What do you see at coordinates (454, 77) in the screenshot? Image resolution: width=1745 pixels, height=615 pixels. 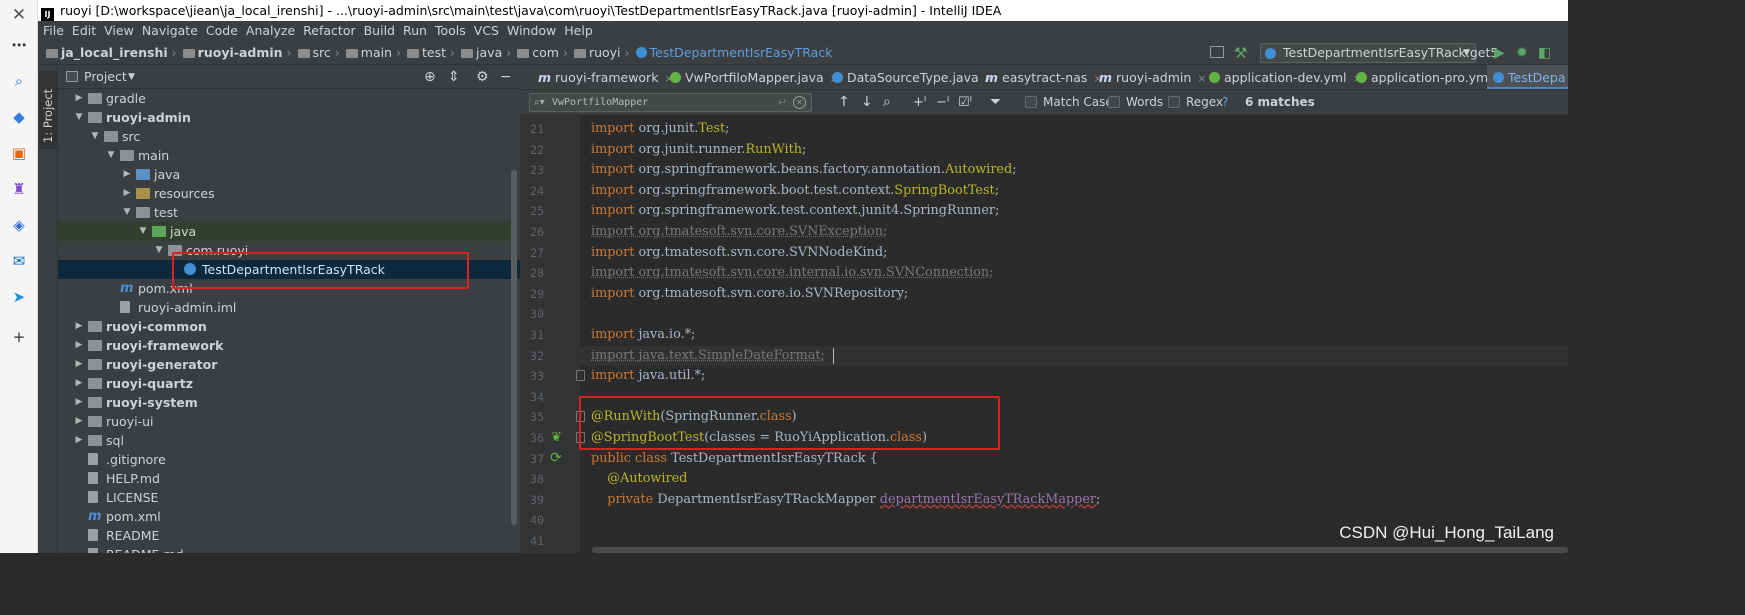 I see `collapse-all-icon: ⇕` at bounding box center [454, 77].